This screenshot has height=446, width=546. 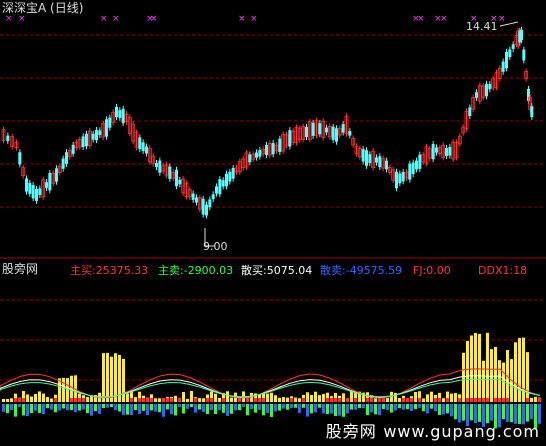 I want to click on signal-marker: ×, so click(x=154, y=19).